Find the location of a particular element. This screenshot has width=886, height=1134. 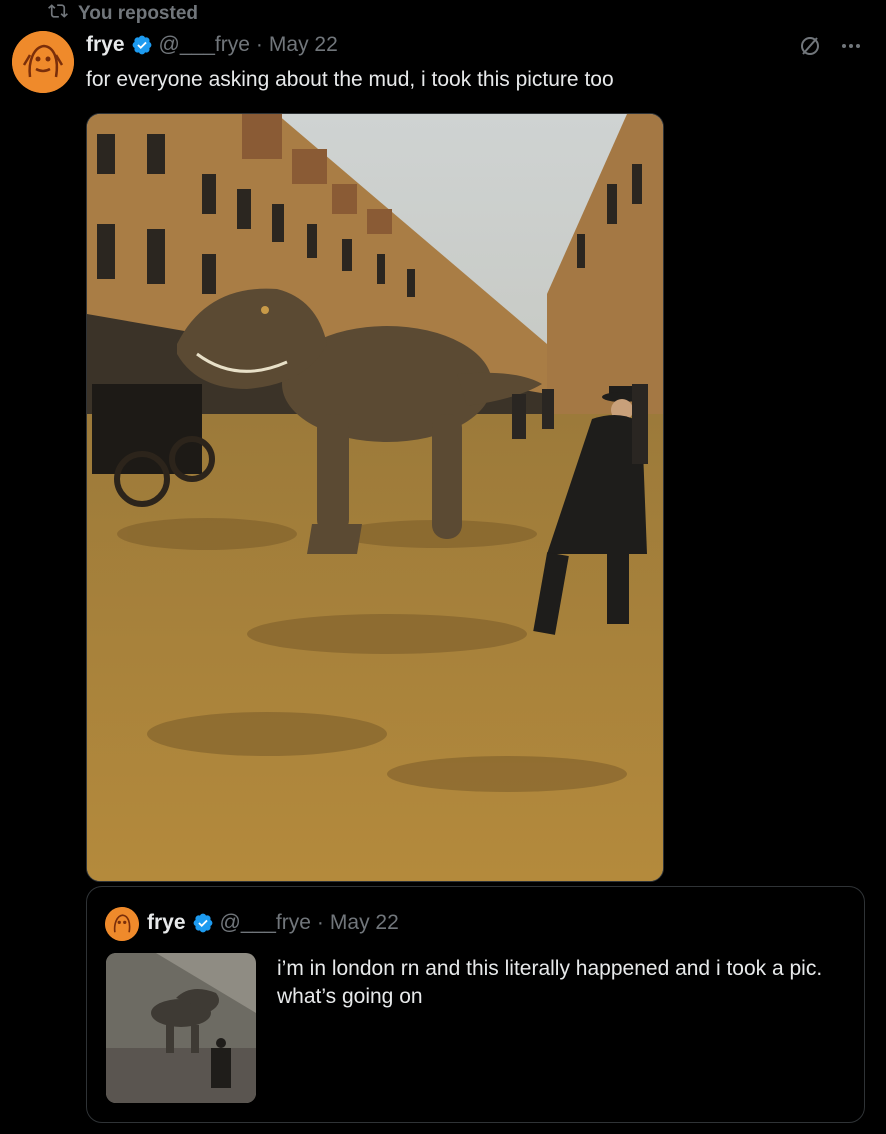

quoted-header: frye @___frye · May 22 is located at coordinates (273, 923).